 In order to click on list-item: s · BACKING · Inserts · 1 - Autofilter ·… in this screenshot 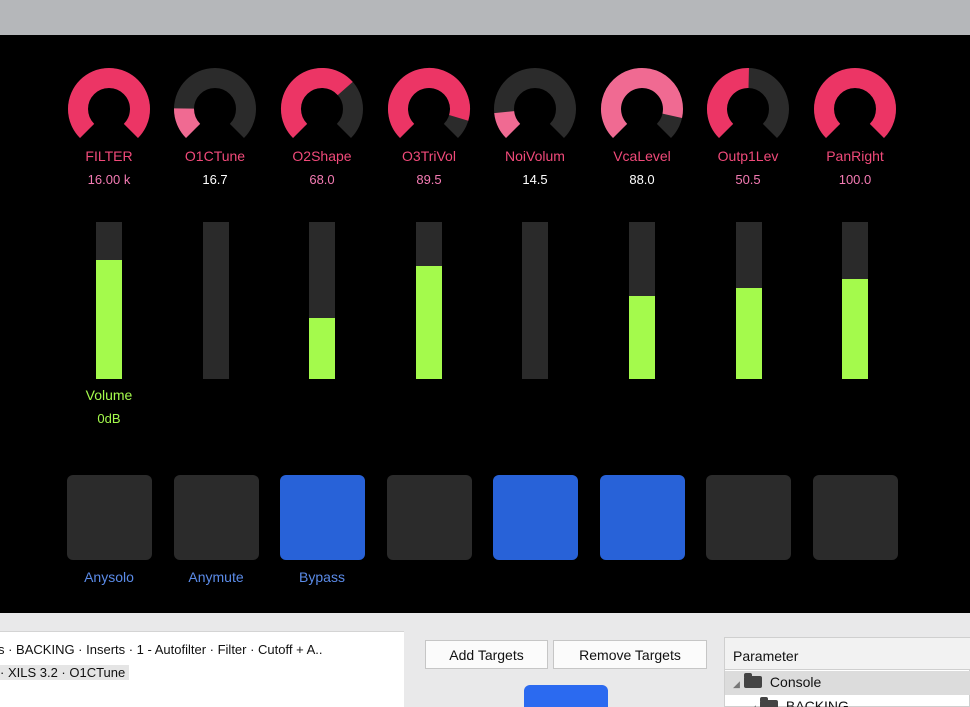, I will do `click(161, 649)`.